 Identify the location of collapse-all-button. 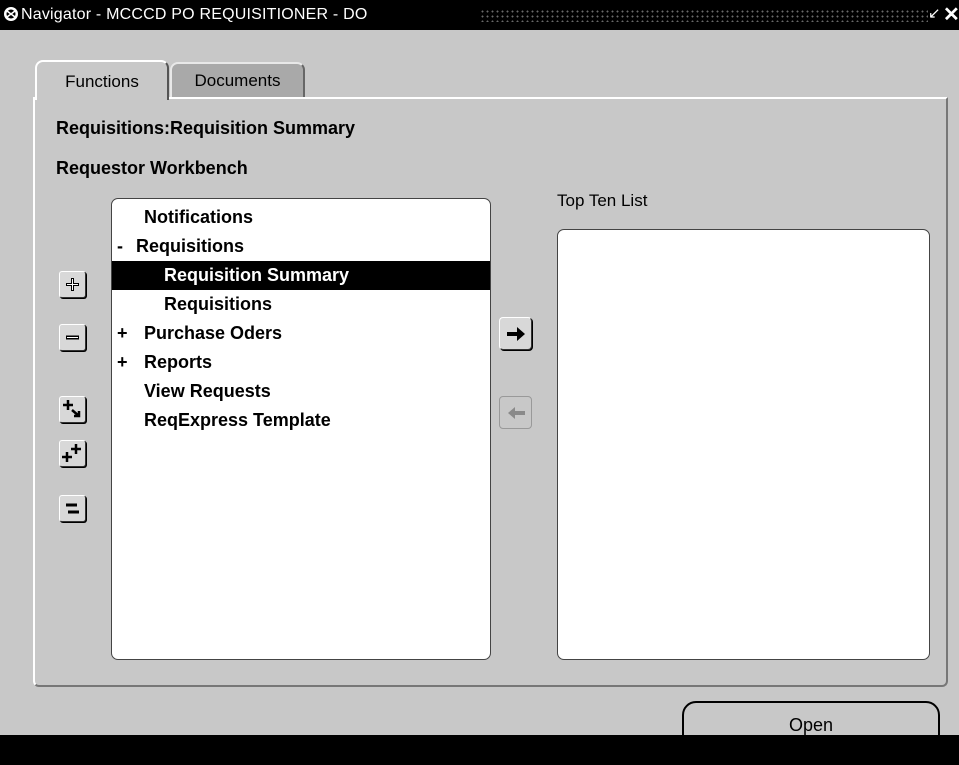
(72, 508).